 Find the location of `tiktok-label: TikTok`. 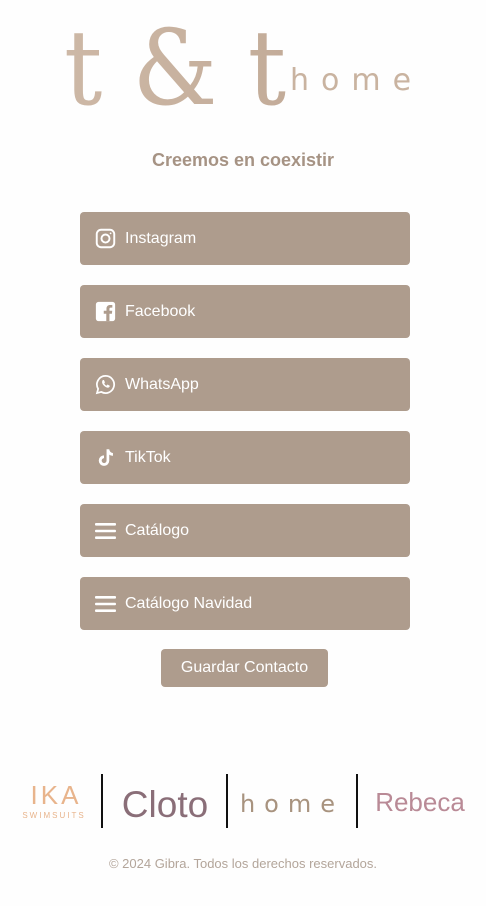

tiktok-label: TikTok is located at coordinates (148, 457).